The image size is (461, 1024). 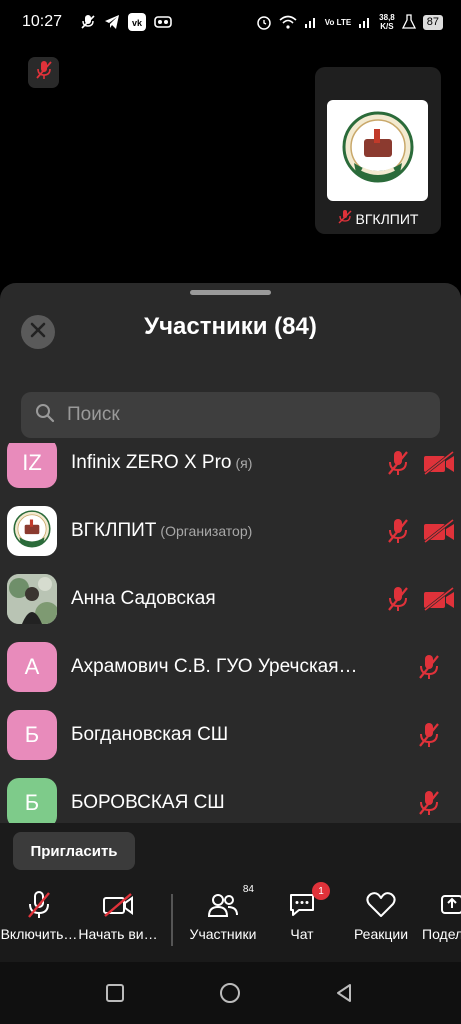 What do you see at coordinates (237, 415) in the screenshot?
I see `search-input` at bounding box center [237, 415].